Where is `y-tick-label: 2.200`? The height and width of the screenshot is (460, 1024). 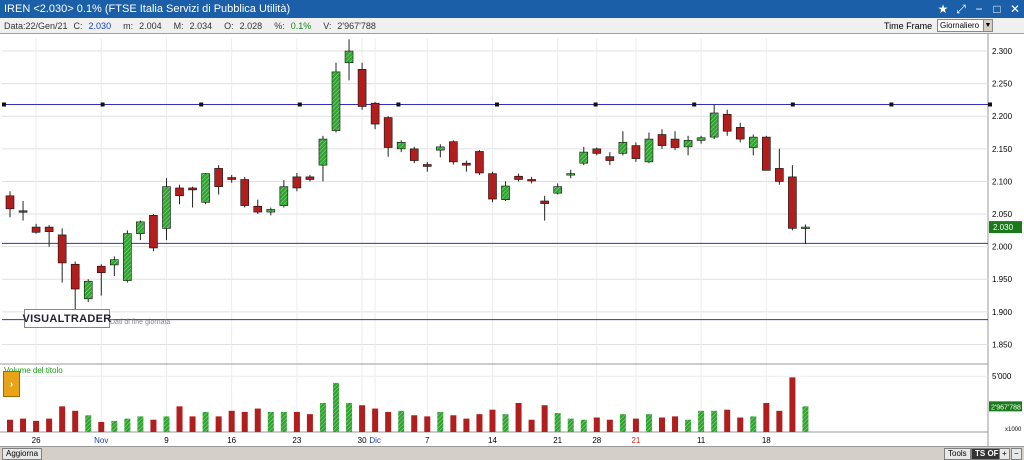
y-tick-label: 2.200 is located at coordinates (1002, 116).